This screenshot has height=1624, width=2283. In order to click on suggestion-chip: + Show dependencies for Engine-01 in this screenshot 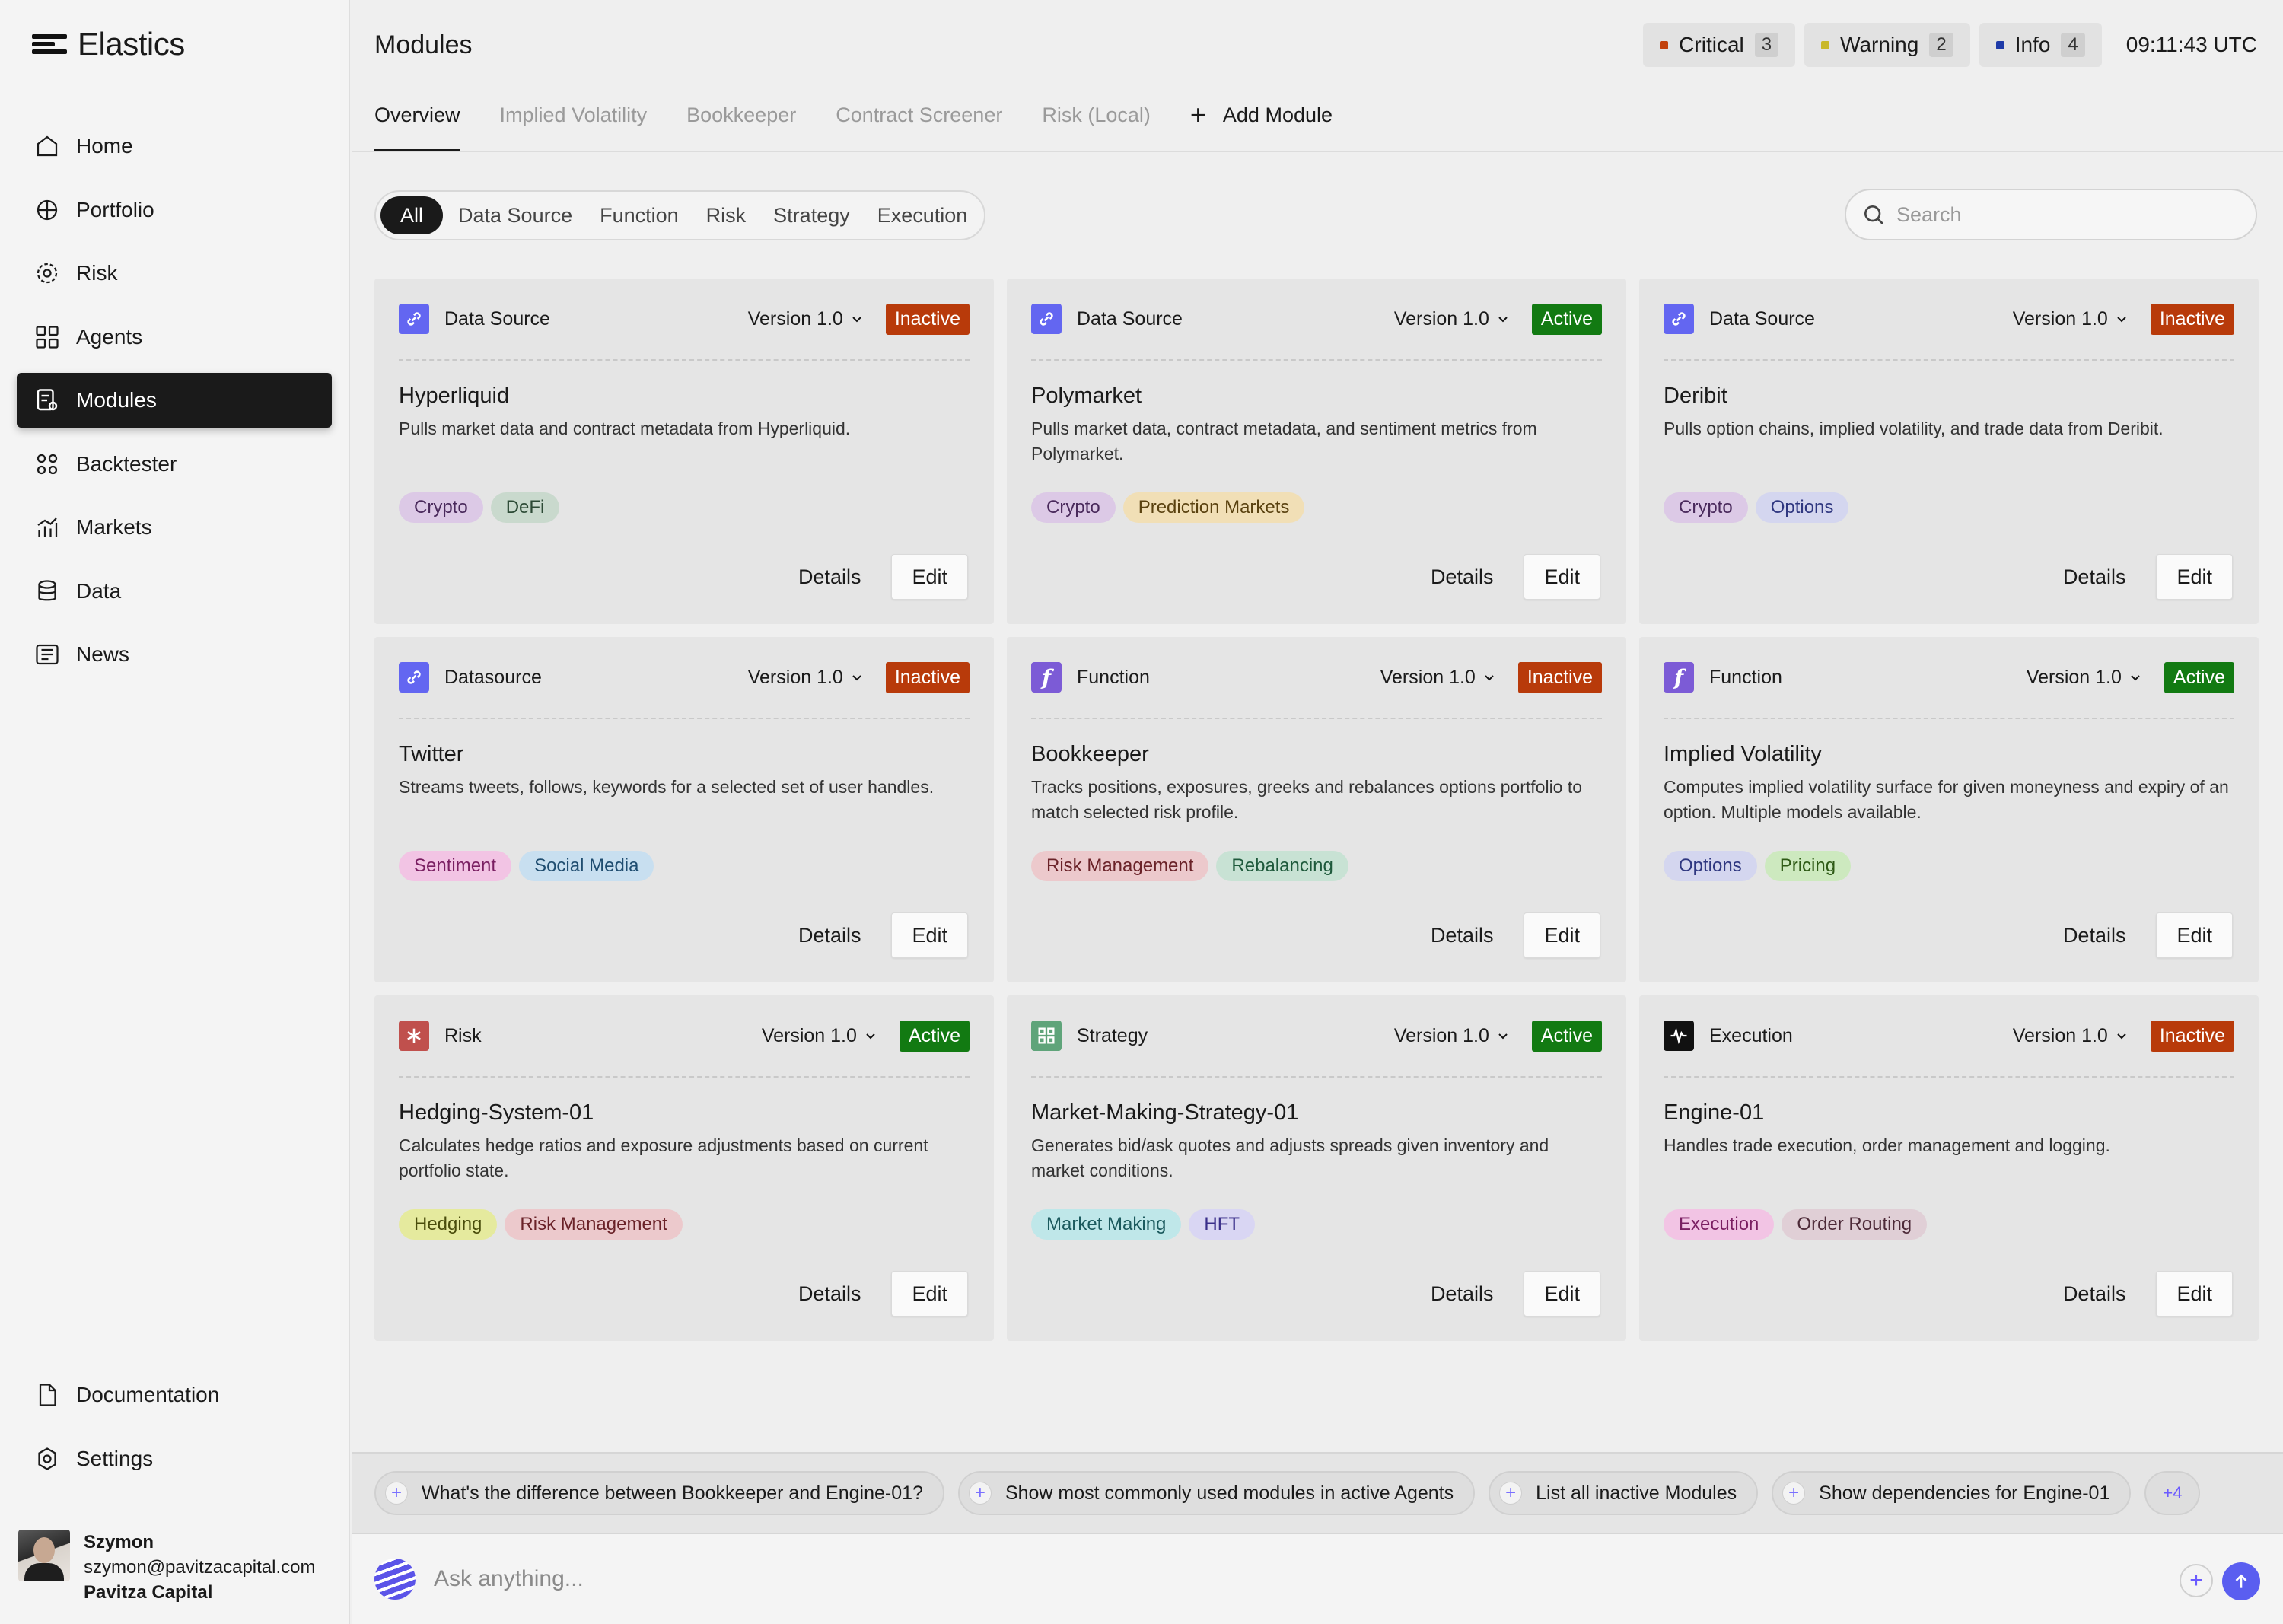, I will do `click(1952, 1493)`.